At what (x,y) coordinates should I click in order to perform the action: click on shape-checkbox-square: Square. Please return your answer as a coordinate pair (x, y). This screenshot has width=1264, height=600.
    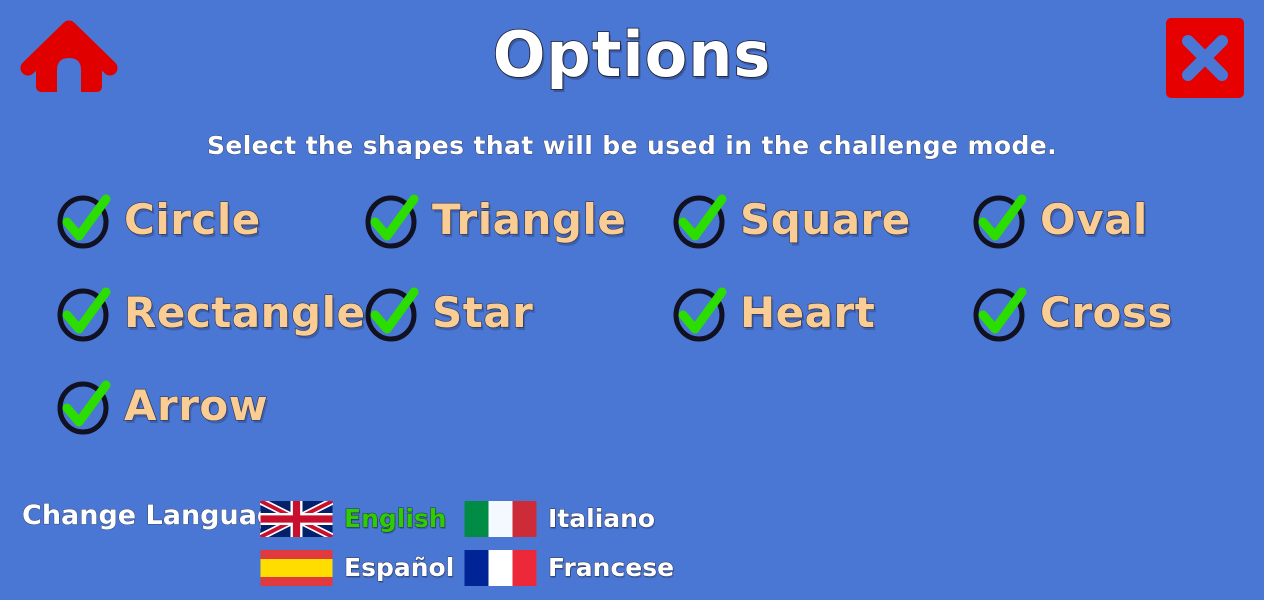
    Looking at the image, I should click on (822, 220).